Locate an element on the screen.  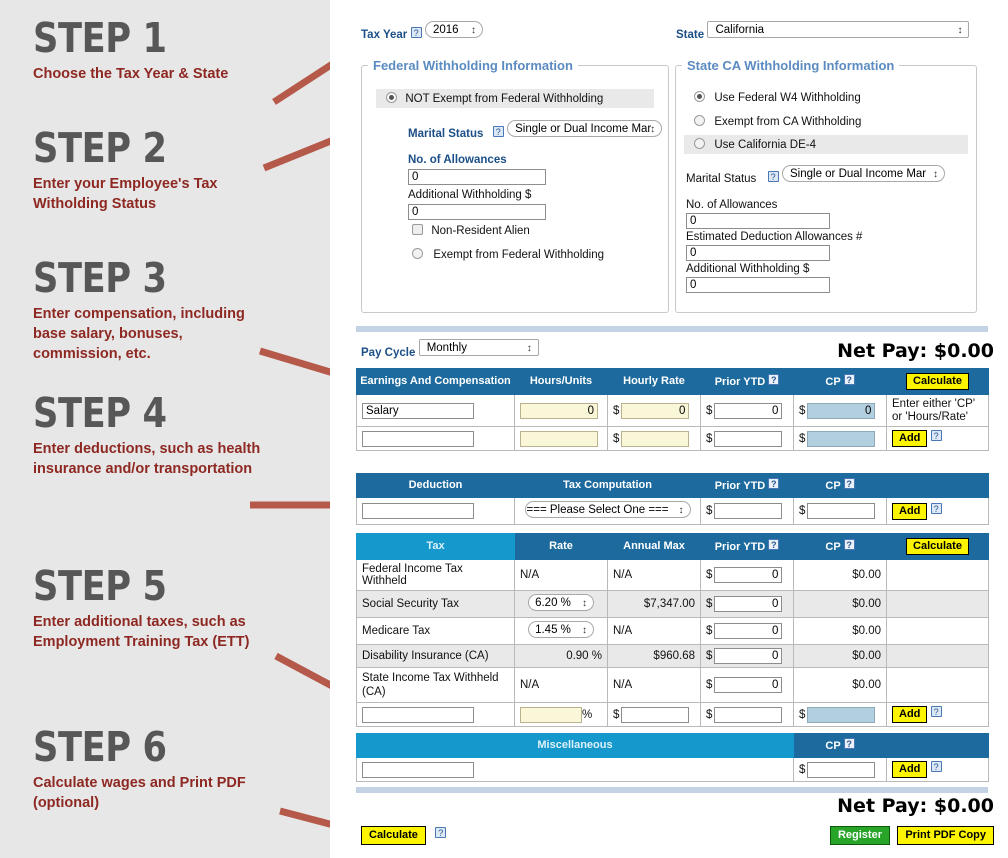
earnings-row1-ytd-input is located at coordinates (748, 410).